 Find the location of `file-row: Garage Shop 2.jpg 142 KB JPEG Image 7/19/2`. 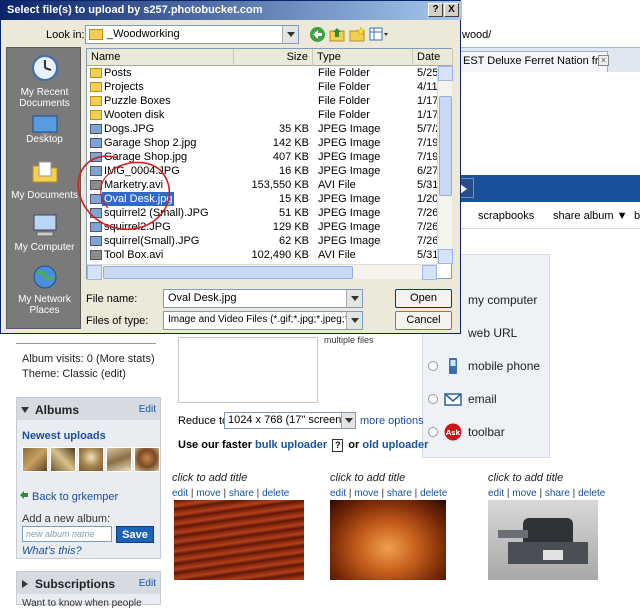

file-row: Garage Shop 2.jpg 142 KB JPEG Image 7/19/2 is located at coordinates (267, 143).